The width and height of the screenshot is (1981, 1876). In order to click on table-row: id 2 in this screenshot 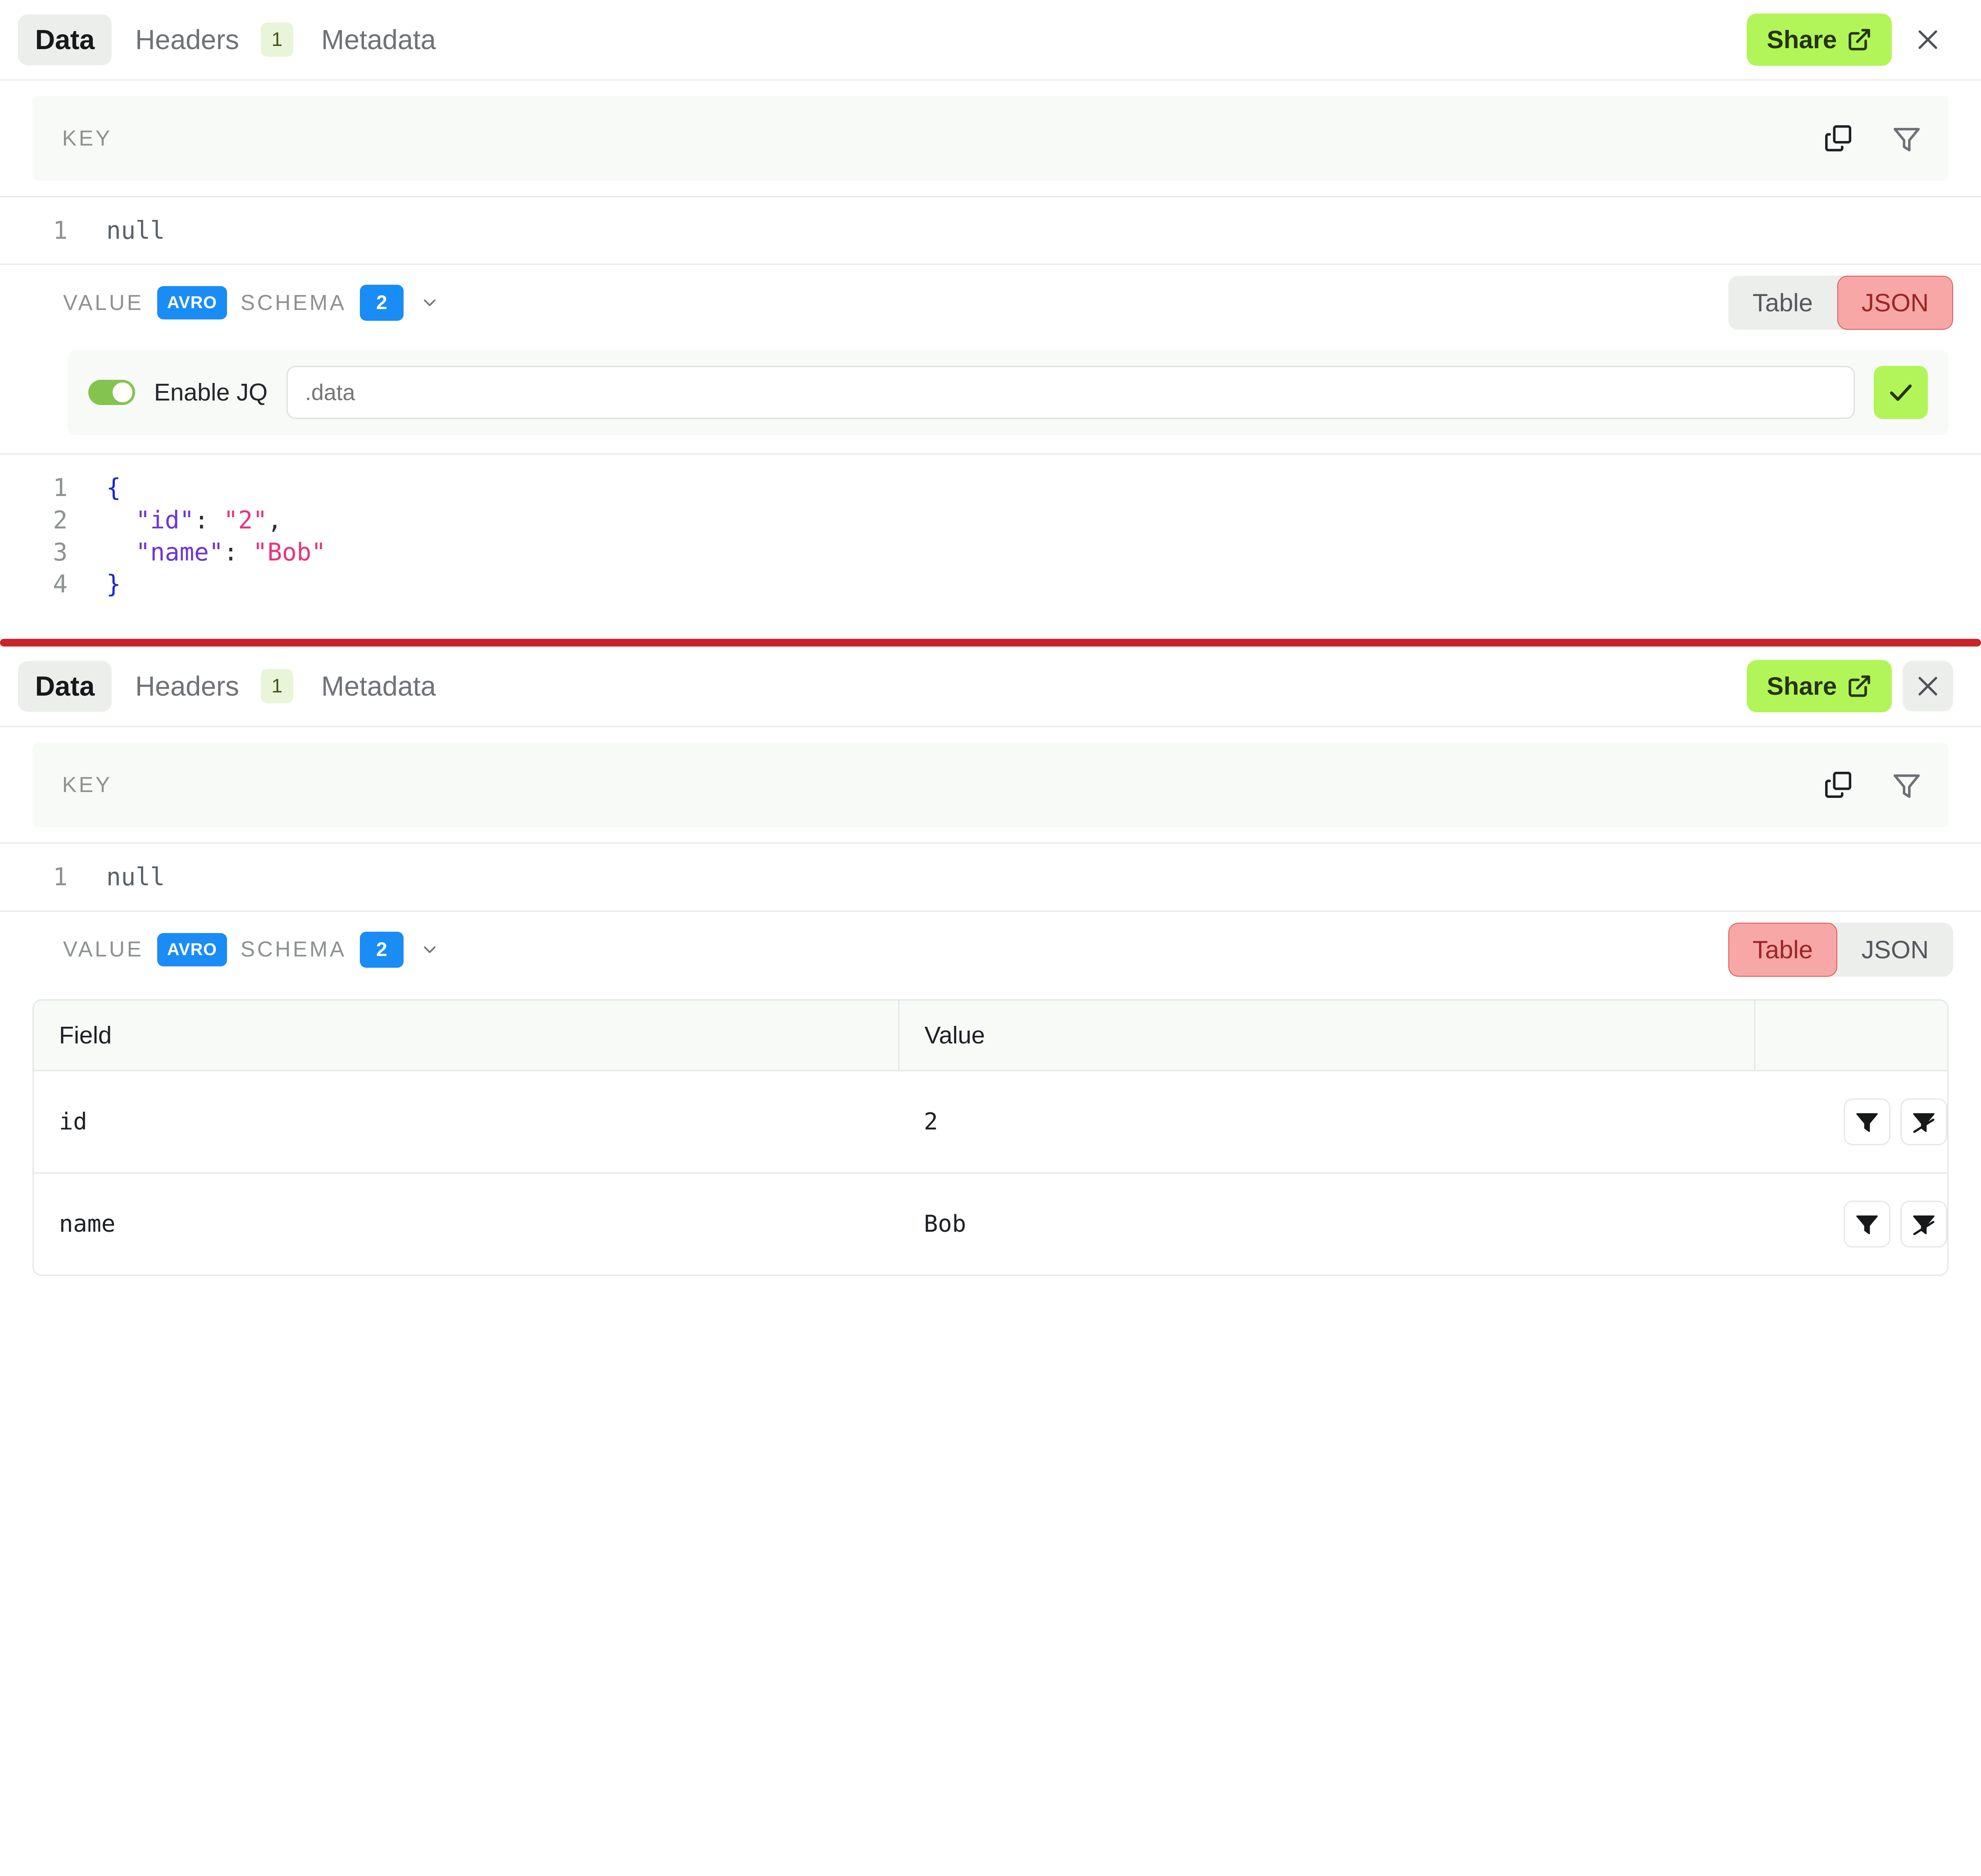, I will do `click(990, 1122)`.